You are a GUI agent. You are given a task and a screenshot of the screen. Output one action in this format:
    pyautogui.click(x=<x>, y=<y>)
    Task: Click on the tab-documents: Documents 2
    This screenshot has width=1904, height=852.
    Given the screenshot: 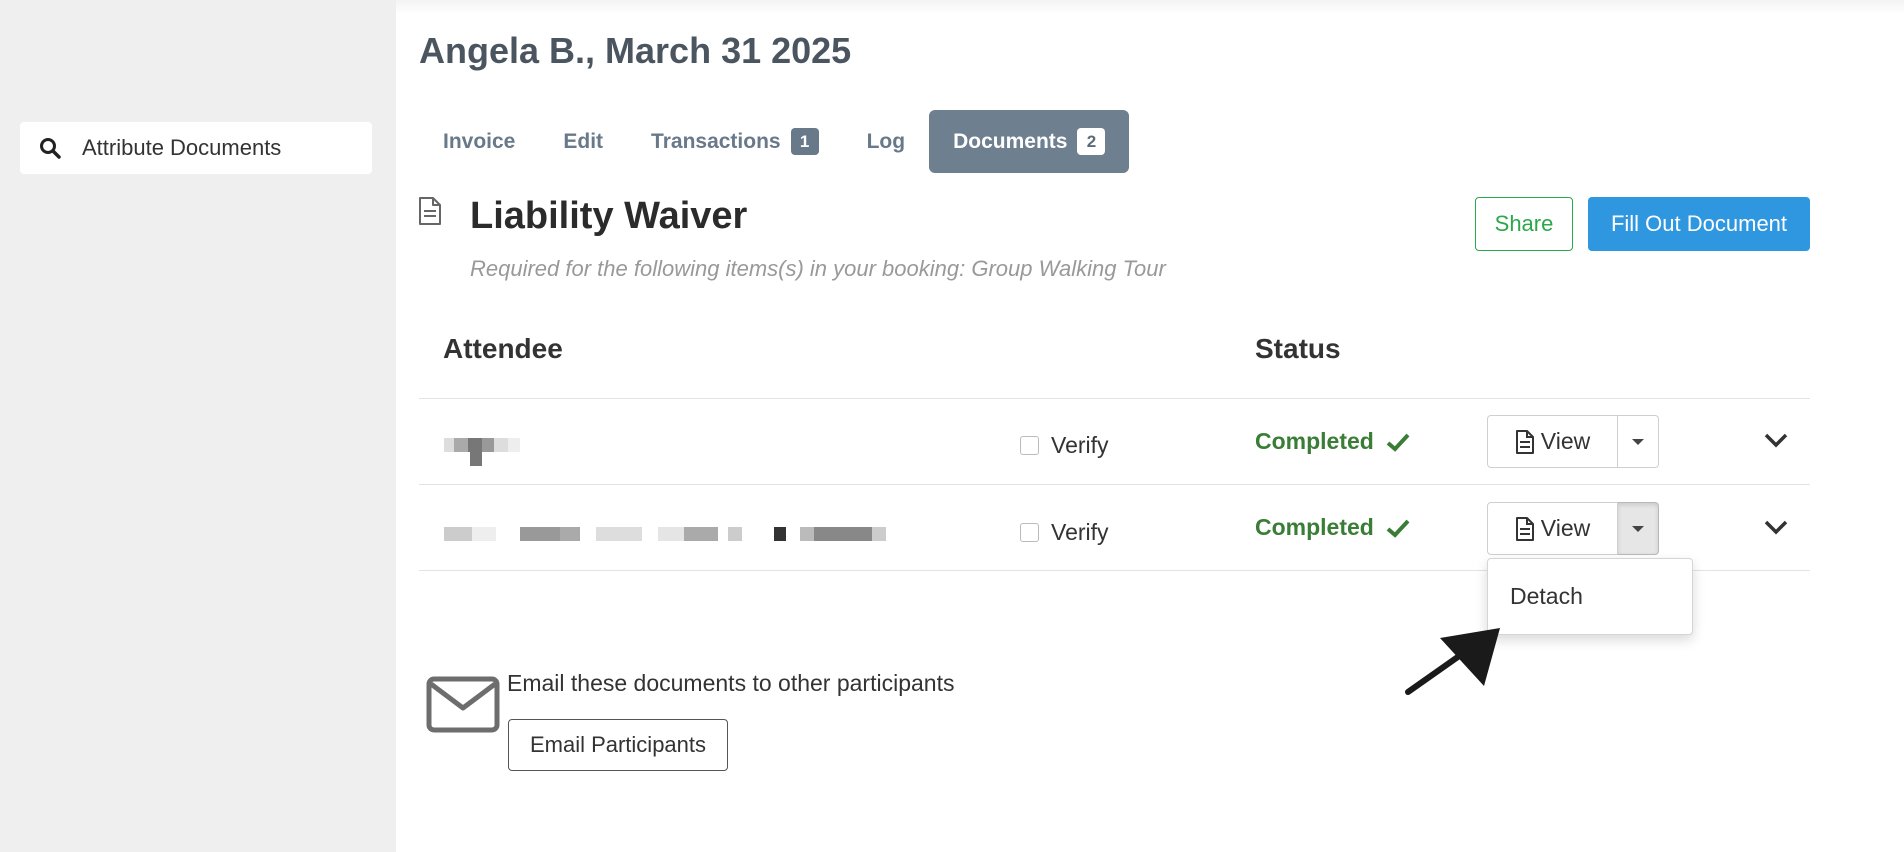 What is the action you would take?
    pyautogui.click(x=1029, y=141)
    